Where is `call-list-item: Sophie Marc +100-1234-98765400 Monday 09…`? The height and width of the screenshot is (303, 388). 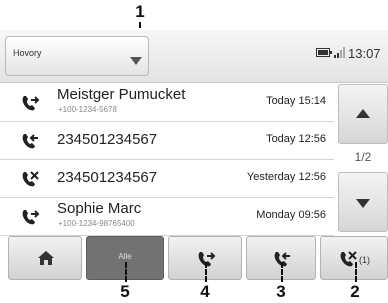
call-list-item: Sophie Marc +100-1234-98765400 Monday 09… is located at coordinates (167, 217).